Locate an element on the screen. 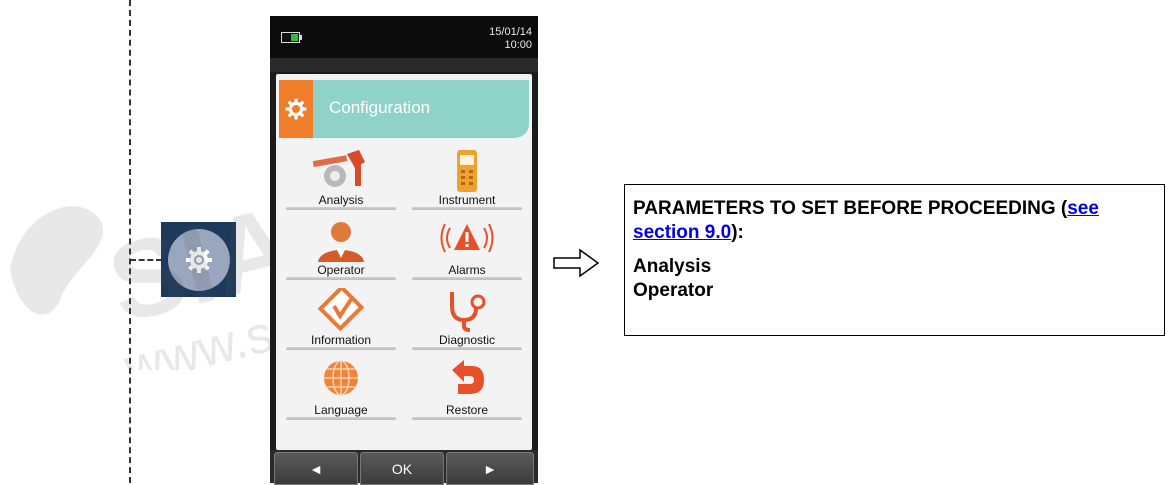 Image resolution: width=1173 pixels, height=485 pixels. menu-label: Diagnostic is located at coordinates (467, 340).